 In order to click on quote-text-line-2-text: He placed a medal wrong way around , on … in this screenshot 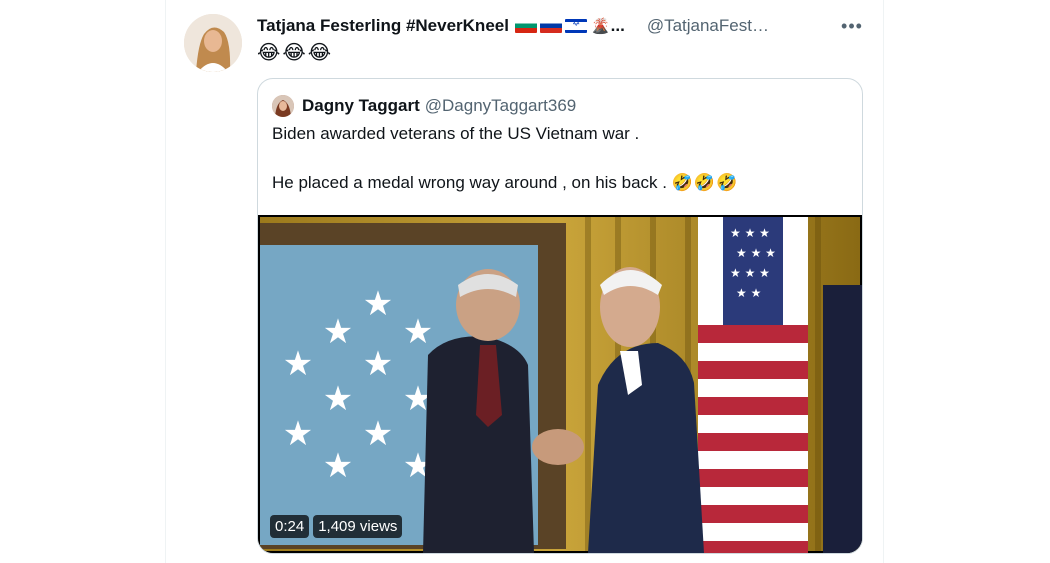, I will do `click(470, 182)`.